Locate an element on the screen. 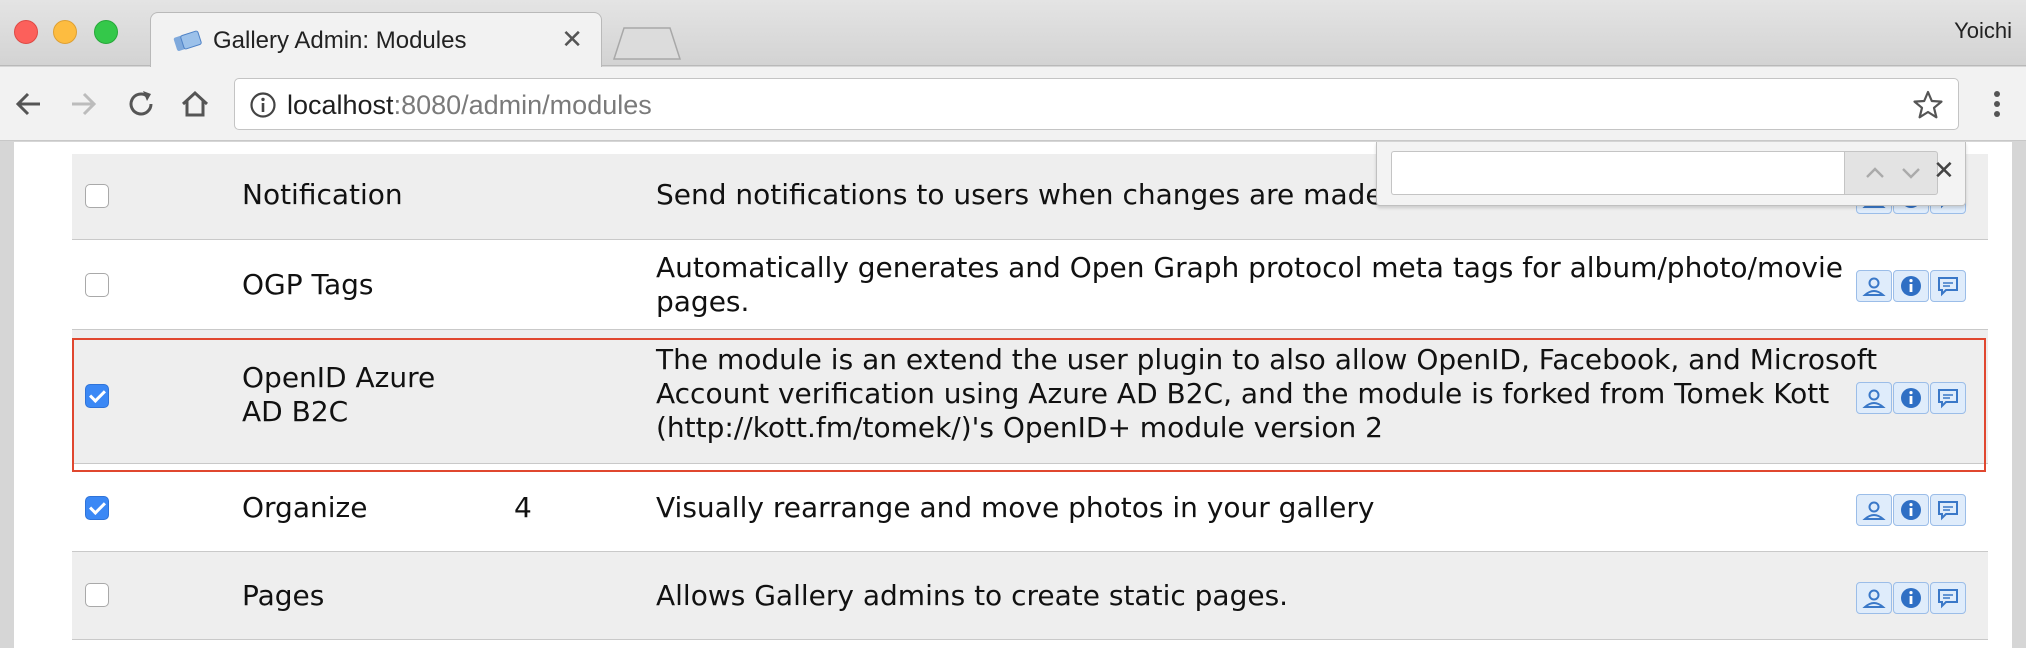 The width and height of the screenshot is (2026, 648). browser-toolbar: localhost:8080/admin/modules is located at coordinates (1013, 104).